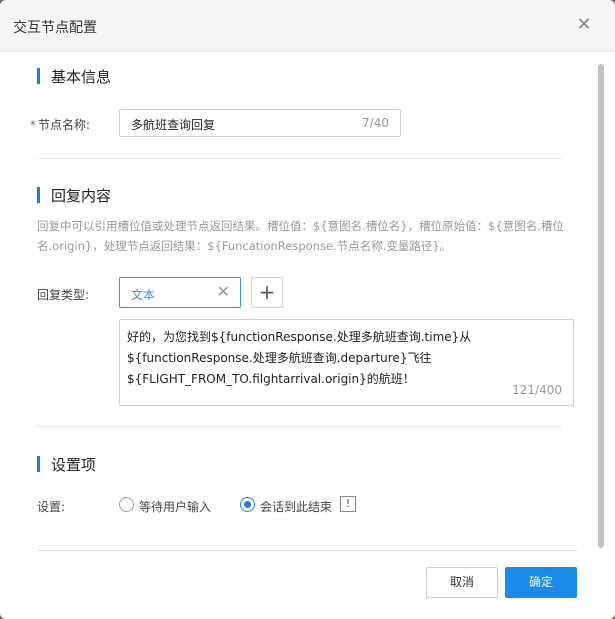 This screenshot has height=619, width=615. I want to click on info-icon: !, so click(348, 504).